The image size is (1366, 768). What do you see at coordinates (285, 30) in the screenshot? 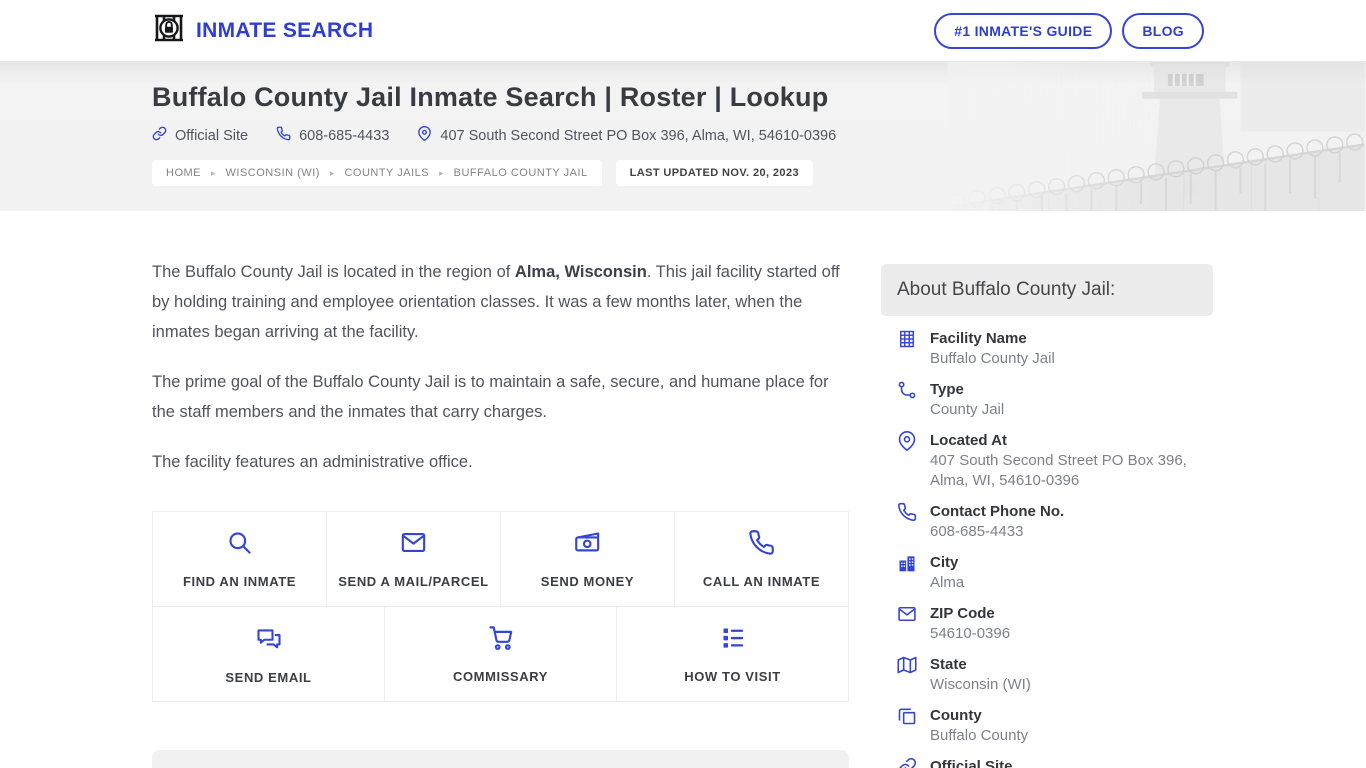
I see `site-title: INMATE SEARCH` at bounding box center [285, 30].